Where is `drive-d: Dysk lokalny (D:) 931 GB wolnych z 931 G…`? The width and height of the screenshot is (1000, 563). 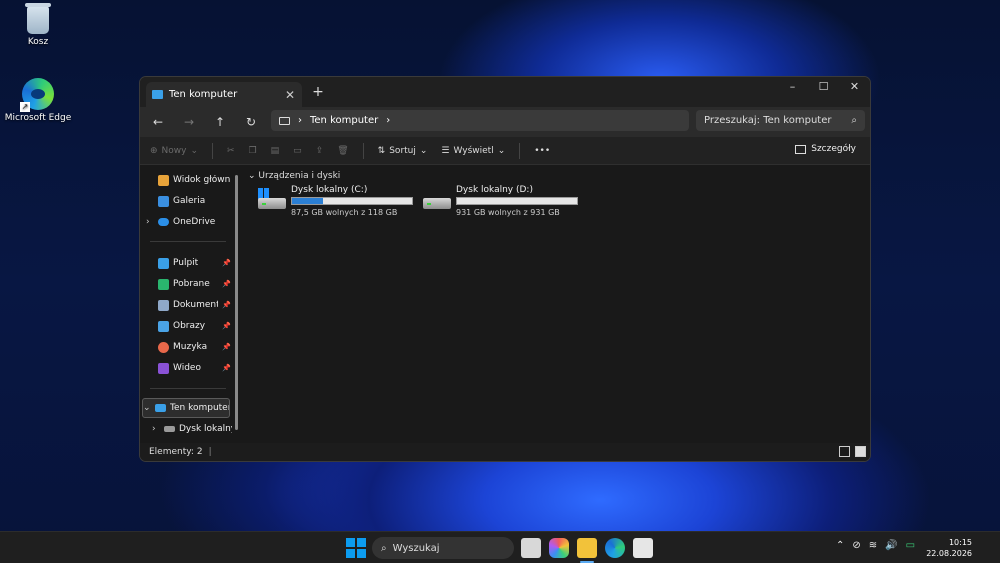
drive-d: Dysk lokalny (D:) 931 GB wolnych z 931 G… is located at coordinates (503, 202).